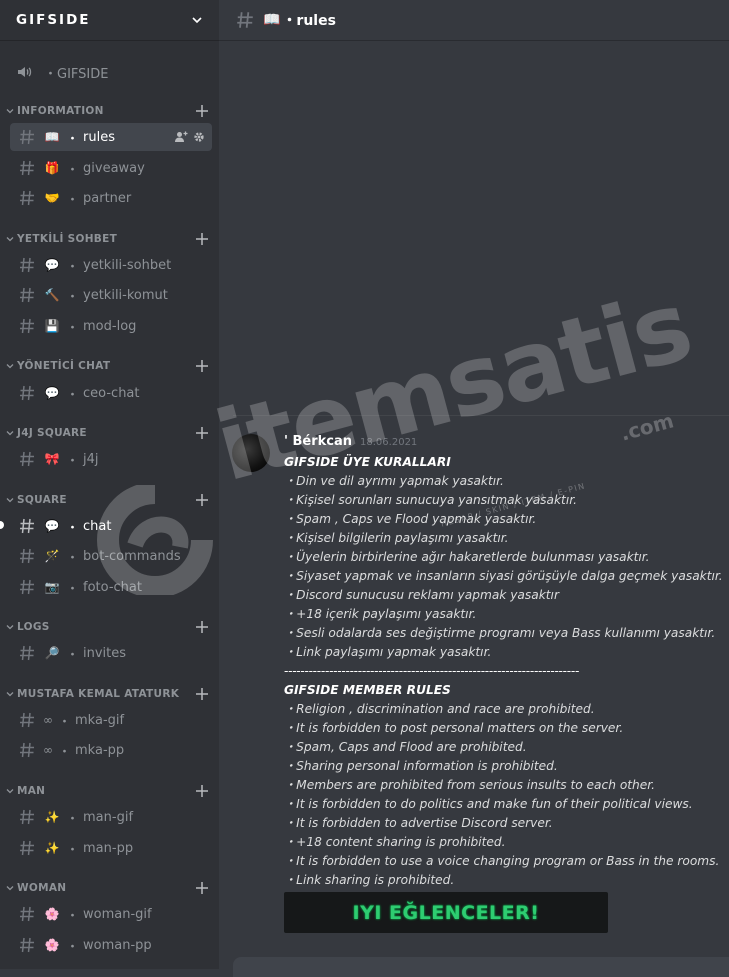 The height and width of the screenshot is (977, 729). Describe the element at coordinates (111, 459) in the screenshot. I see `channel-j4j: 🎀 ・ j4j` at that location.